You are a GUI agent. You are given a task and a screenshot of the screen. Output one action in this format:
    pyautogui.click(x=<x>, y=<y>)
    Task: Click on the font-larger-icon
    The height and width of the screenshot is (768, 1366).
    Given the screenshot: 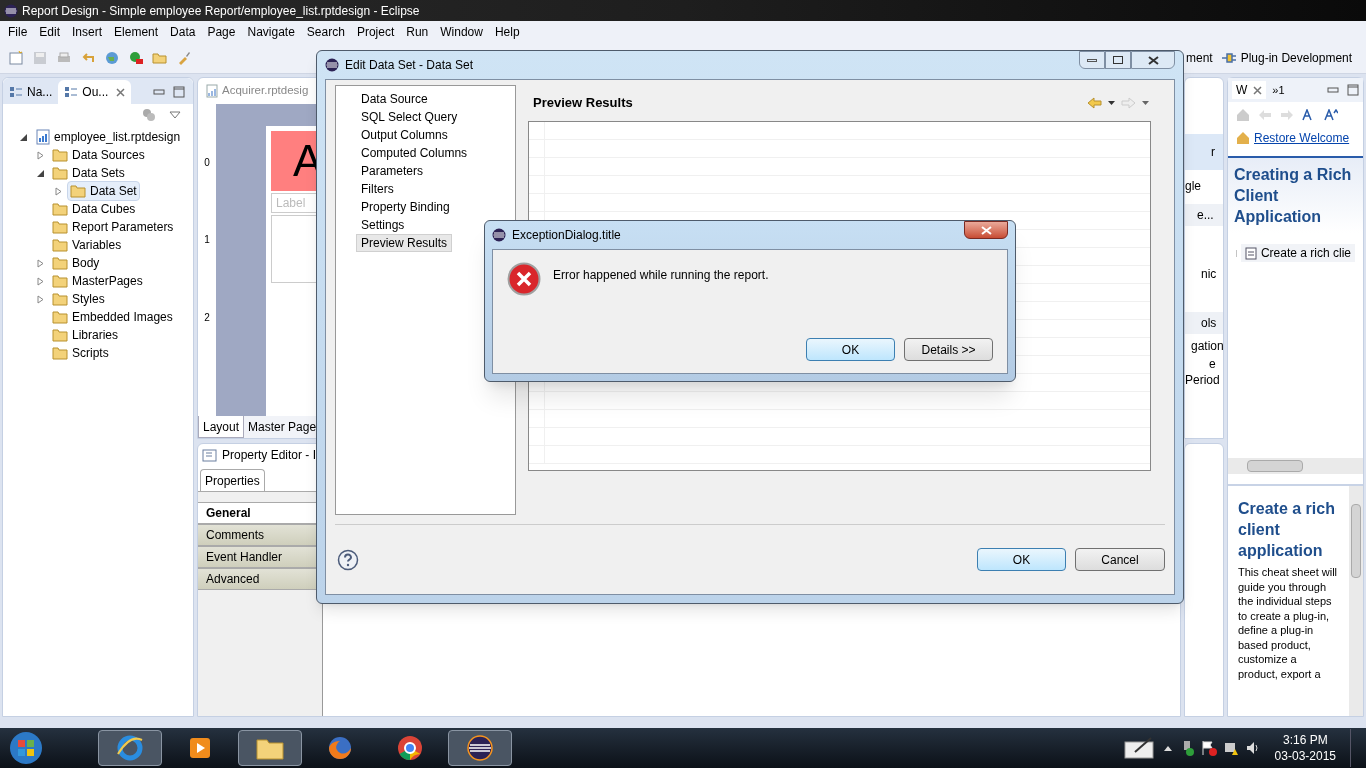 What is the action you would take?
    pyautogui.click(x=1331, y=115)
    